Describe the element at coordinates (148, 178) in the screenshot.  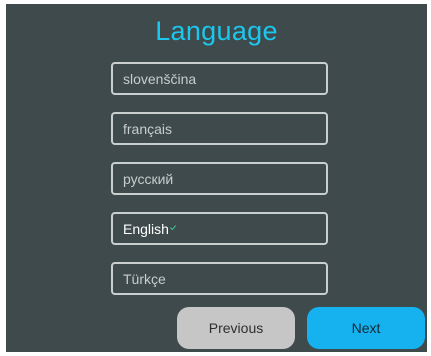
I see `language-label: русский` at that location.